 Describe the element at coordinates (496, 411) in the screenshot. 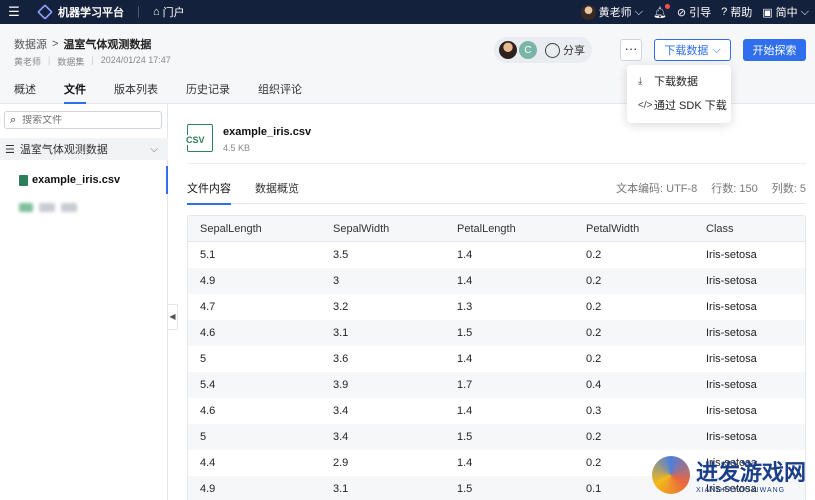

I see `table-row: 4.6 3.4 1.4 0.3 Iris-setosa` at that location.